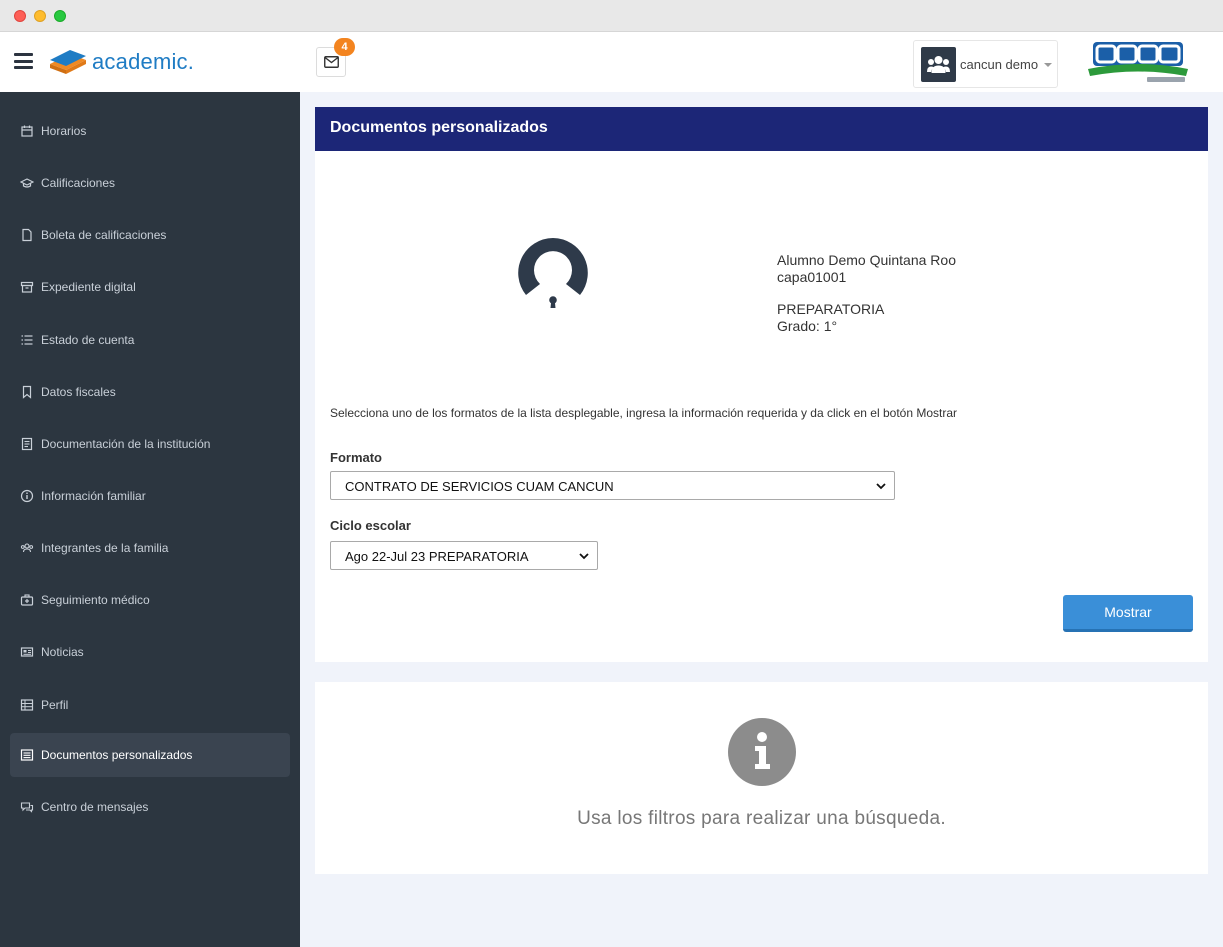 The width and height of the screenshot is (1223, 947). Describe the element at coordinates (150, 131) in the screenshot. I see `sidebar-item-horarios: Horarios` at that location.